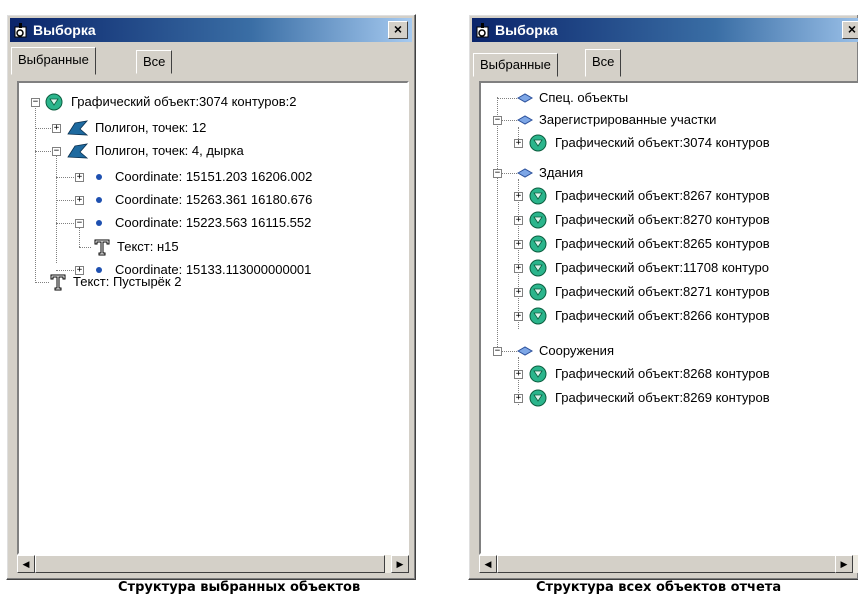 Image resolution: width=858 pixels, height=601 pixels. What do you see at coordinates (239, 587) in the screenshot?
I see `caption-left: Структура выбранных объектов` at bounding box center [239, 587].